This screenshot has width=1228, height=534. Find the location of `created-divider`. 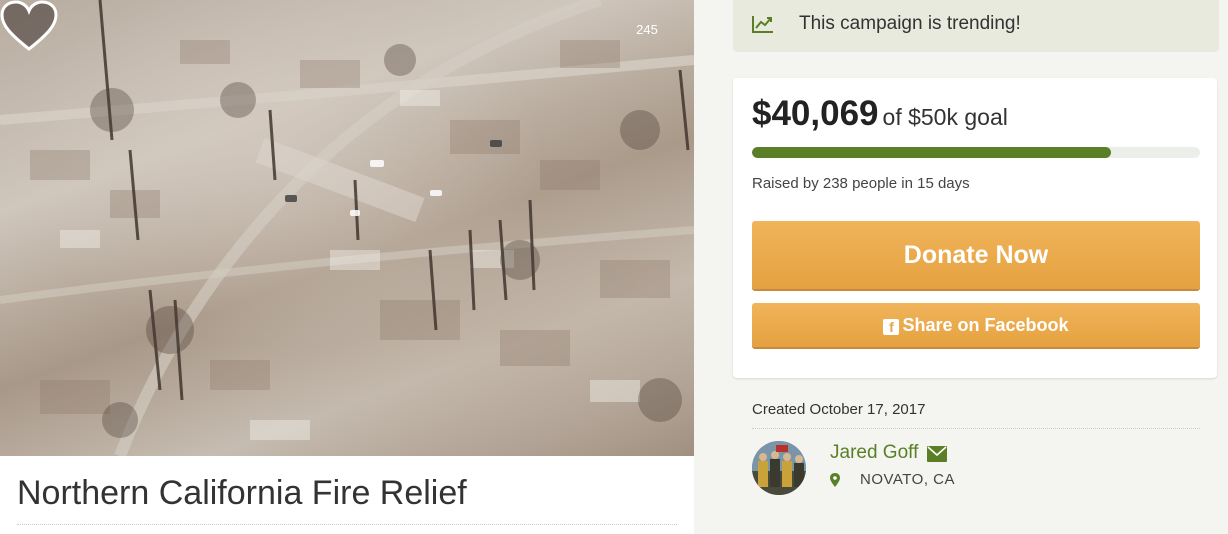

created-divider is located at coordinates (976, 428).